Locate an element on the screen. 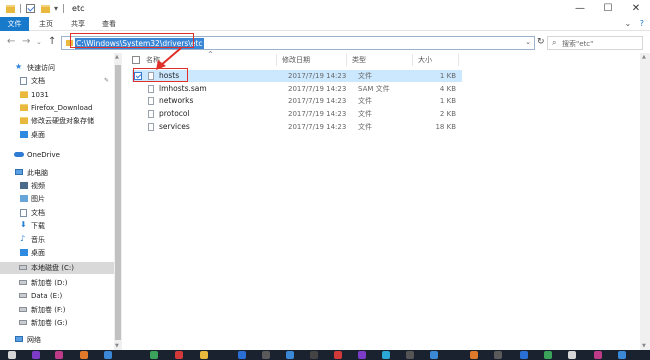 Image resolution: width=650 pixels, height=360 pixels. table-row: services 2017/7/19 14:23 文件 18 KB is located at coordinates (297, 127).